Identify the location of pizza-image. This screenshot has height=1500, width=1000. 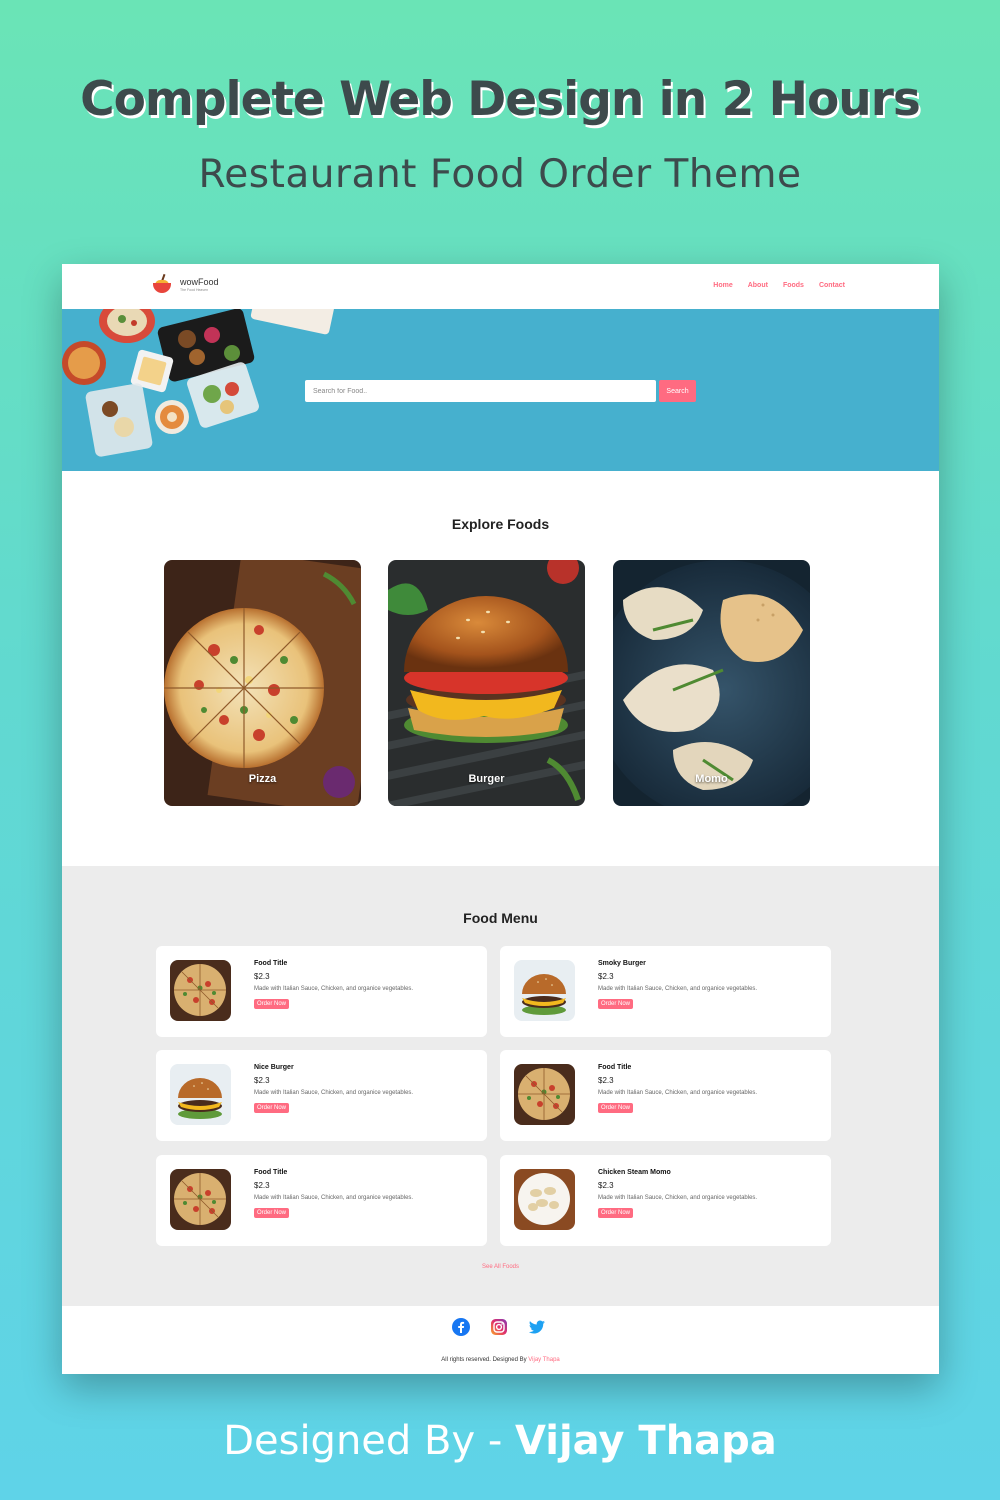
(262, 683).